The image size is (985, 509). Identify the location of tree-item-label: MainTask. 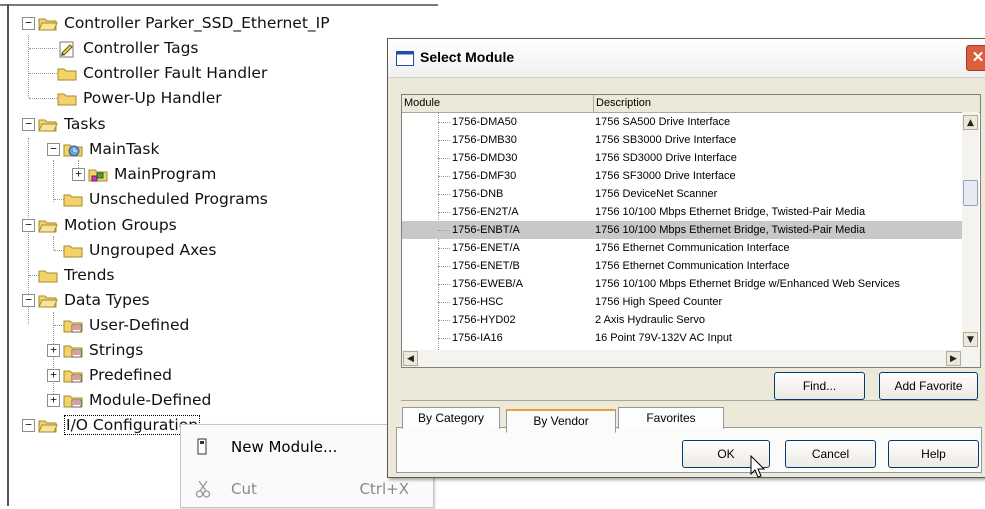
(124, 149).